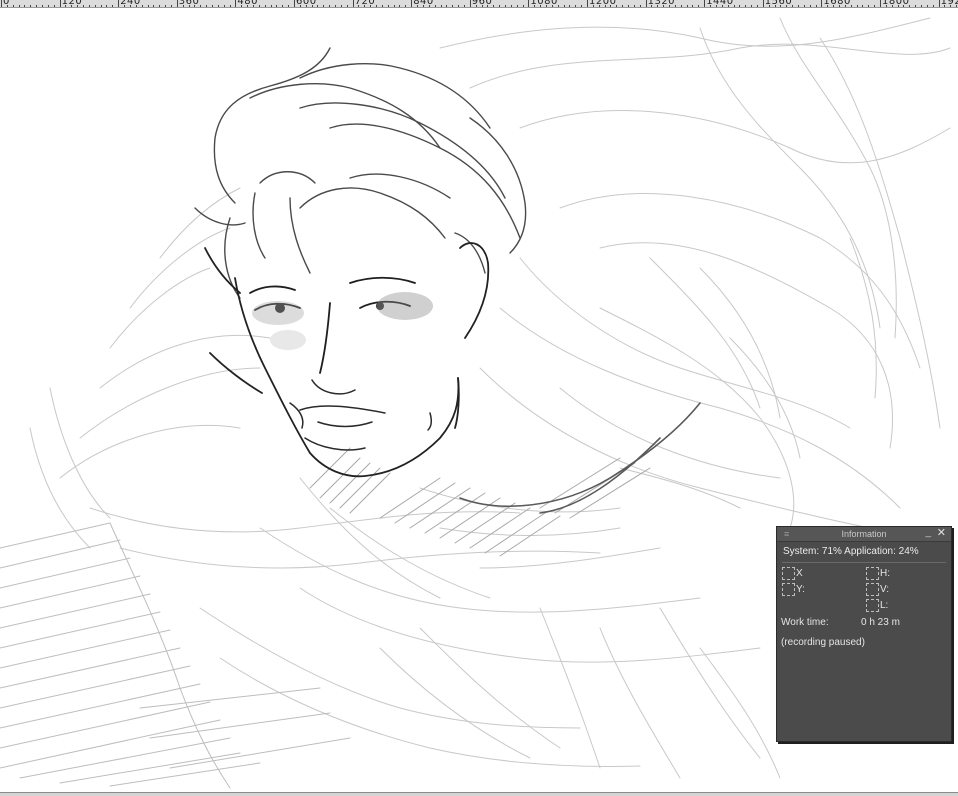 The height and width of the screenshot is (796, 958). Describe the element at coordinates (800, 589) in the screenshot. I see `y-label: Y:` at that location.